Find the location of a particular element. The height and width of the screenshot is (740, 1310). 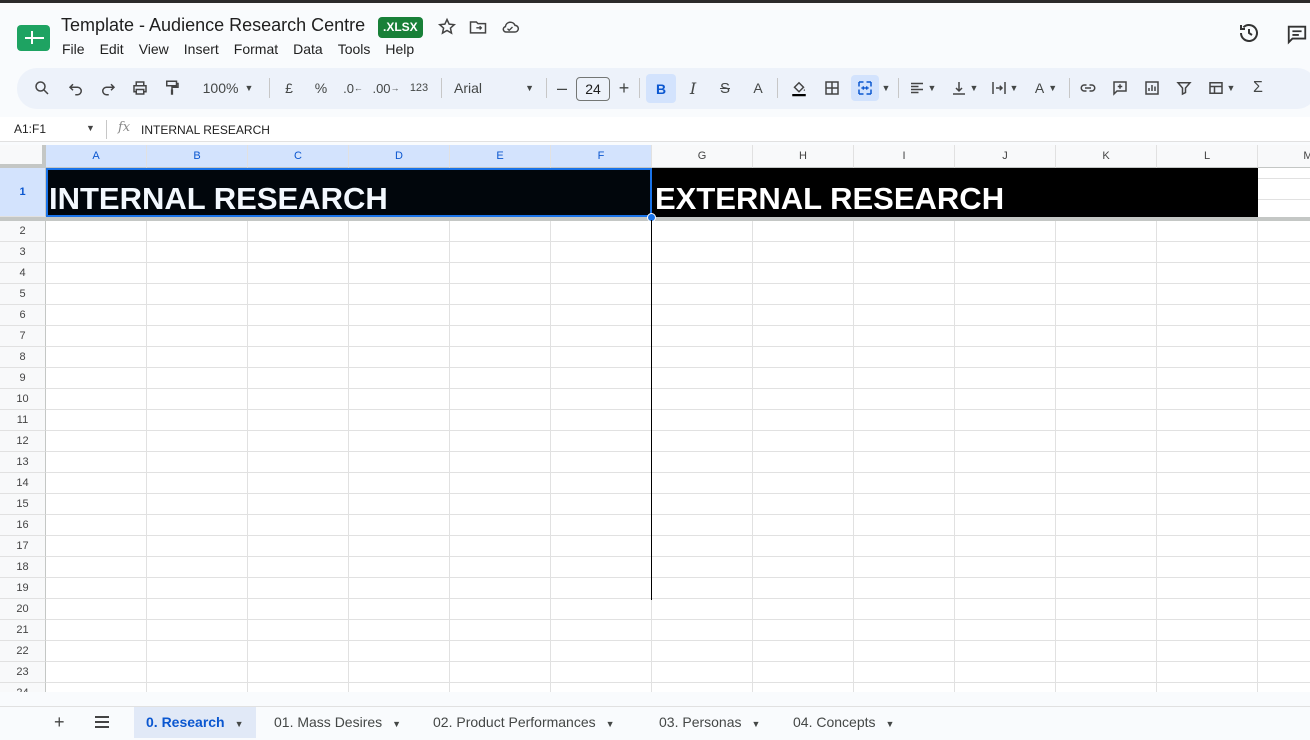

star-icon is located at coordinates (447, 27).